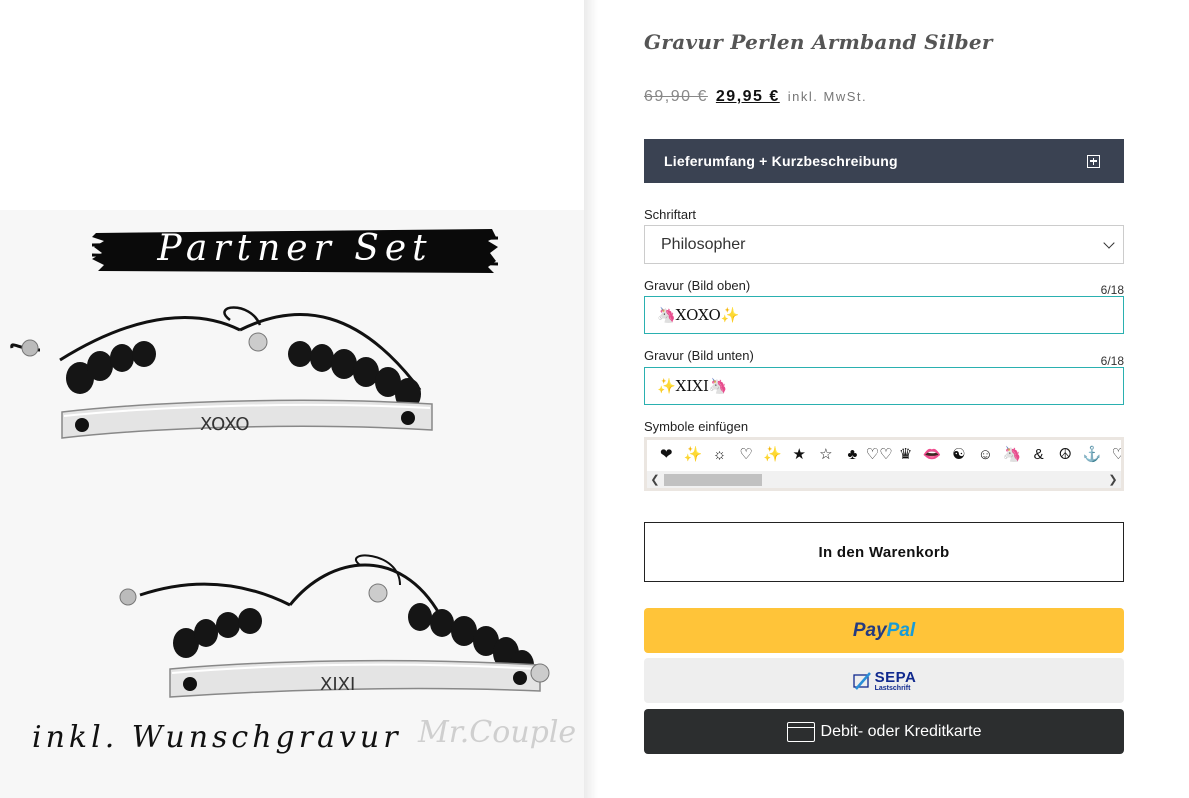 This screenshot has width=1189, height=798. What do you see at coordinates (959, 454) in the screenshot?
I see `symbol-item: ☯` at bounding box center [959, 454].